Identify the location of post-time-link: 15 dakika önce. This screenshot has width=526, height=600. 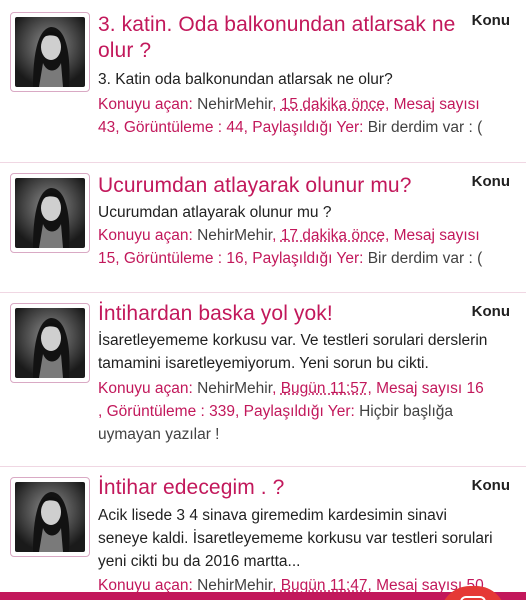
(333, 104).